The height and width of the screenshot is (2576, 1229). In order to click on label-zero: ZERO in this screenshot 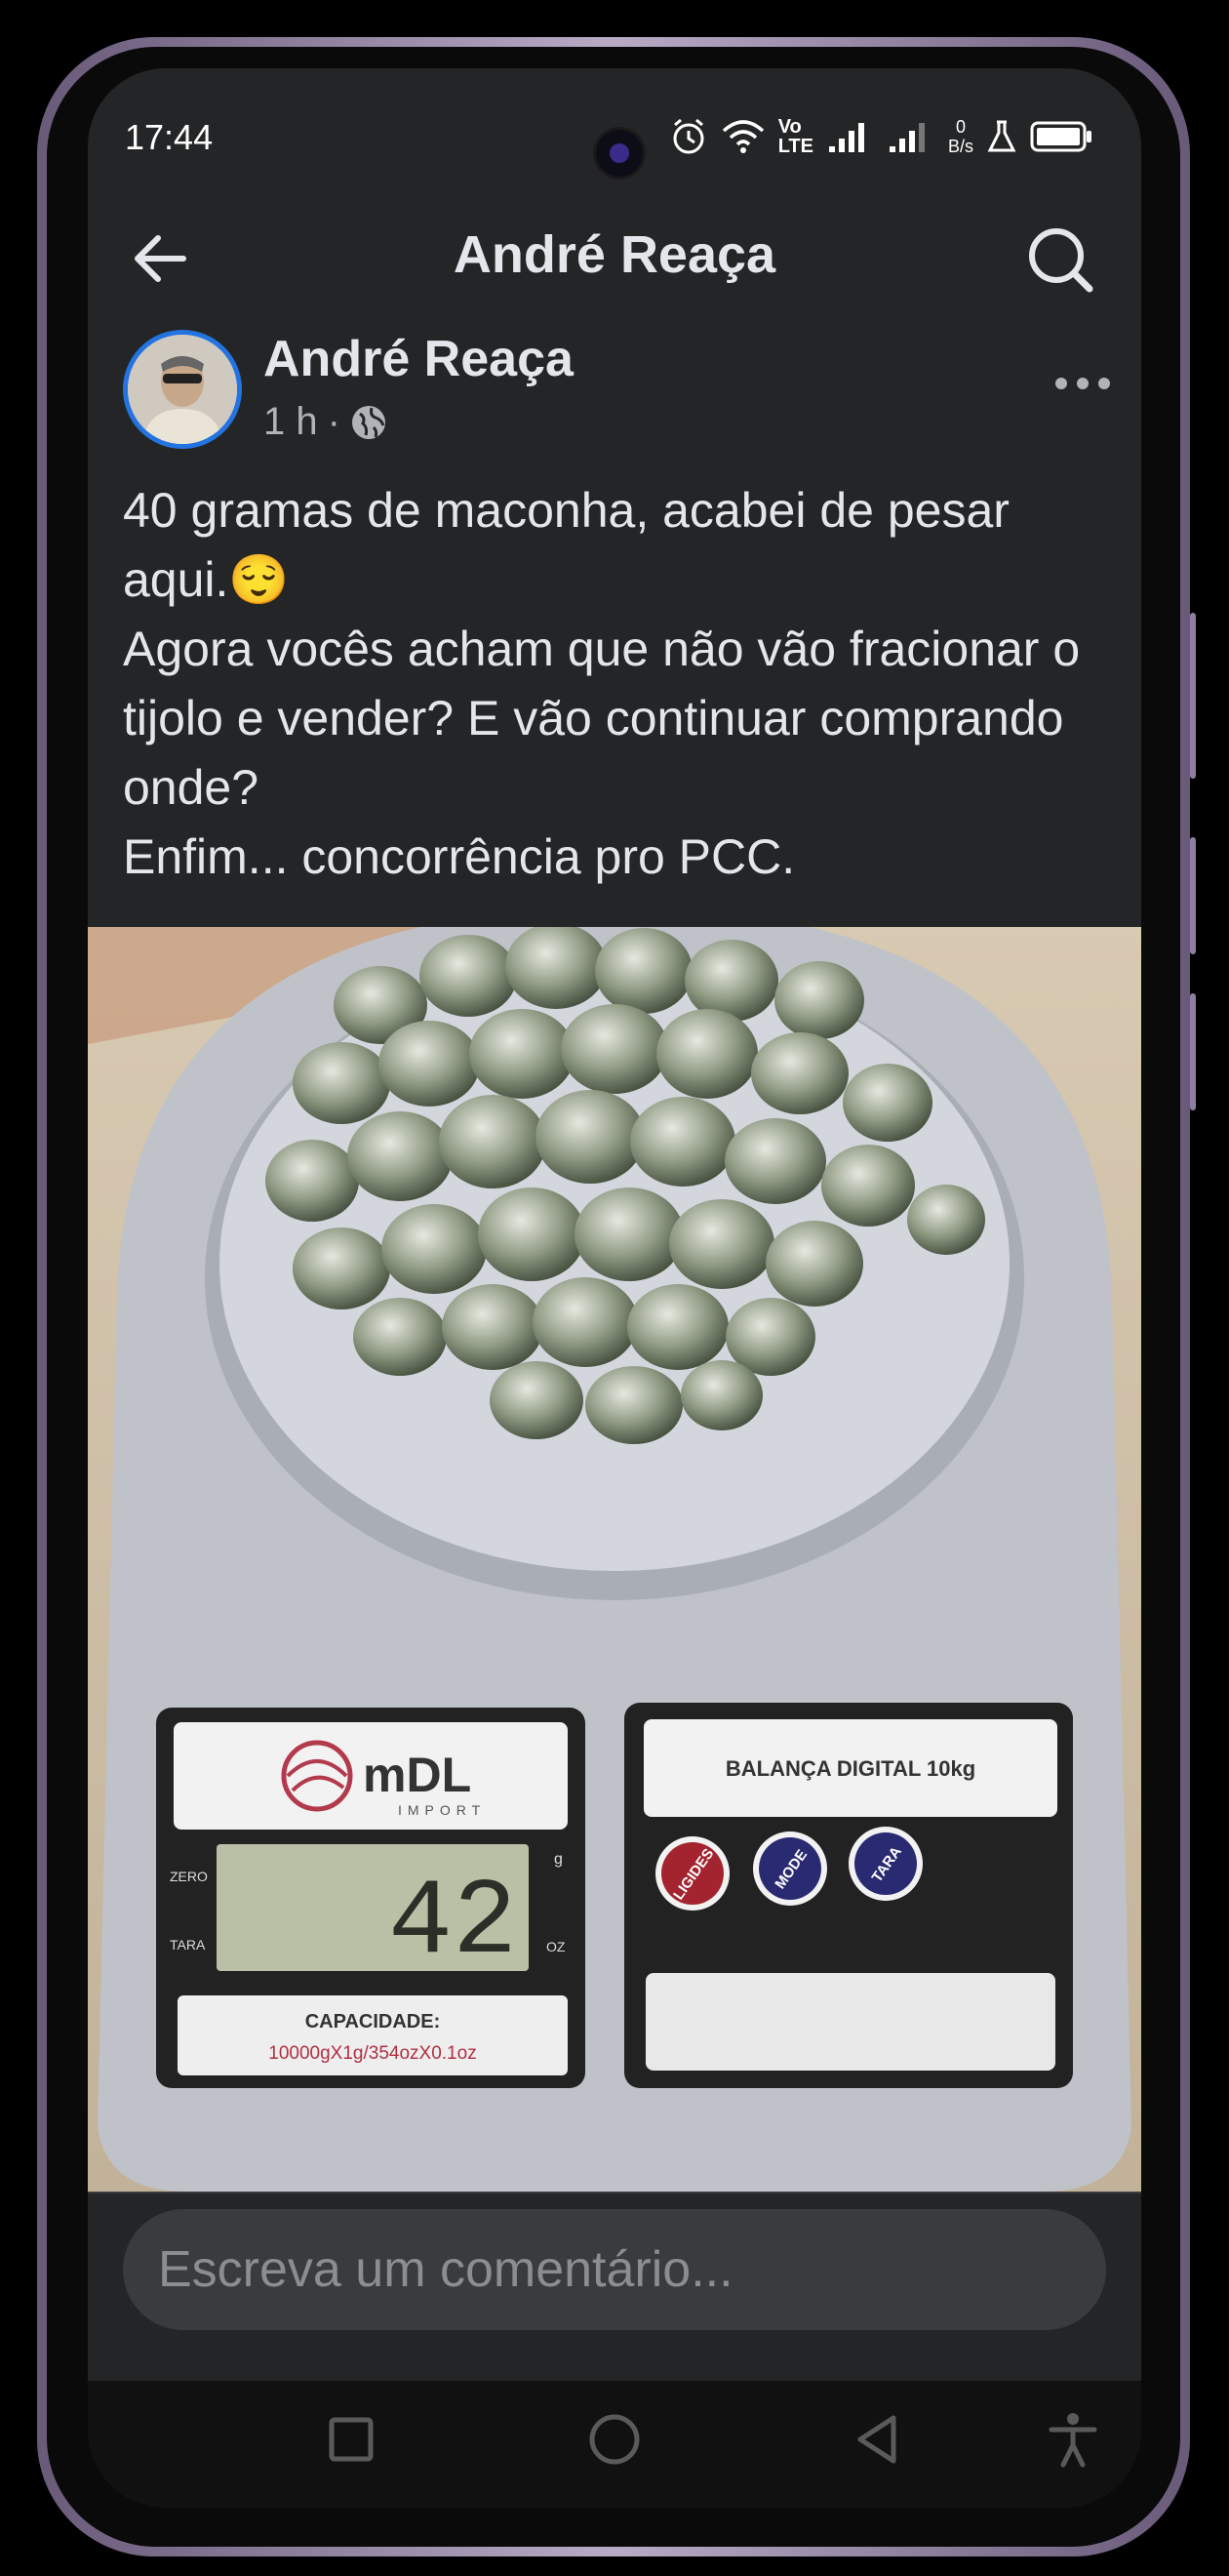, I will do `click(189, 1876)`.